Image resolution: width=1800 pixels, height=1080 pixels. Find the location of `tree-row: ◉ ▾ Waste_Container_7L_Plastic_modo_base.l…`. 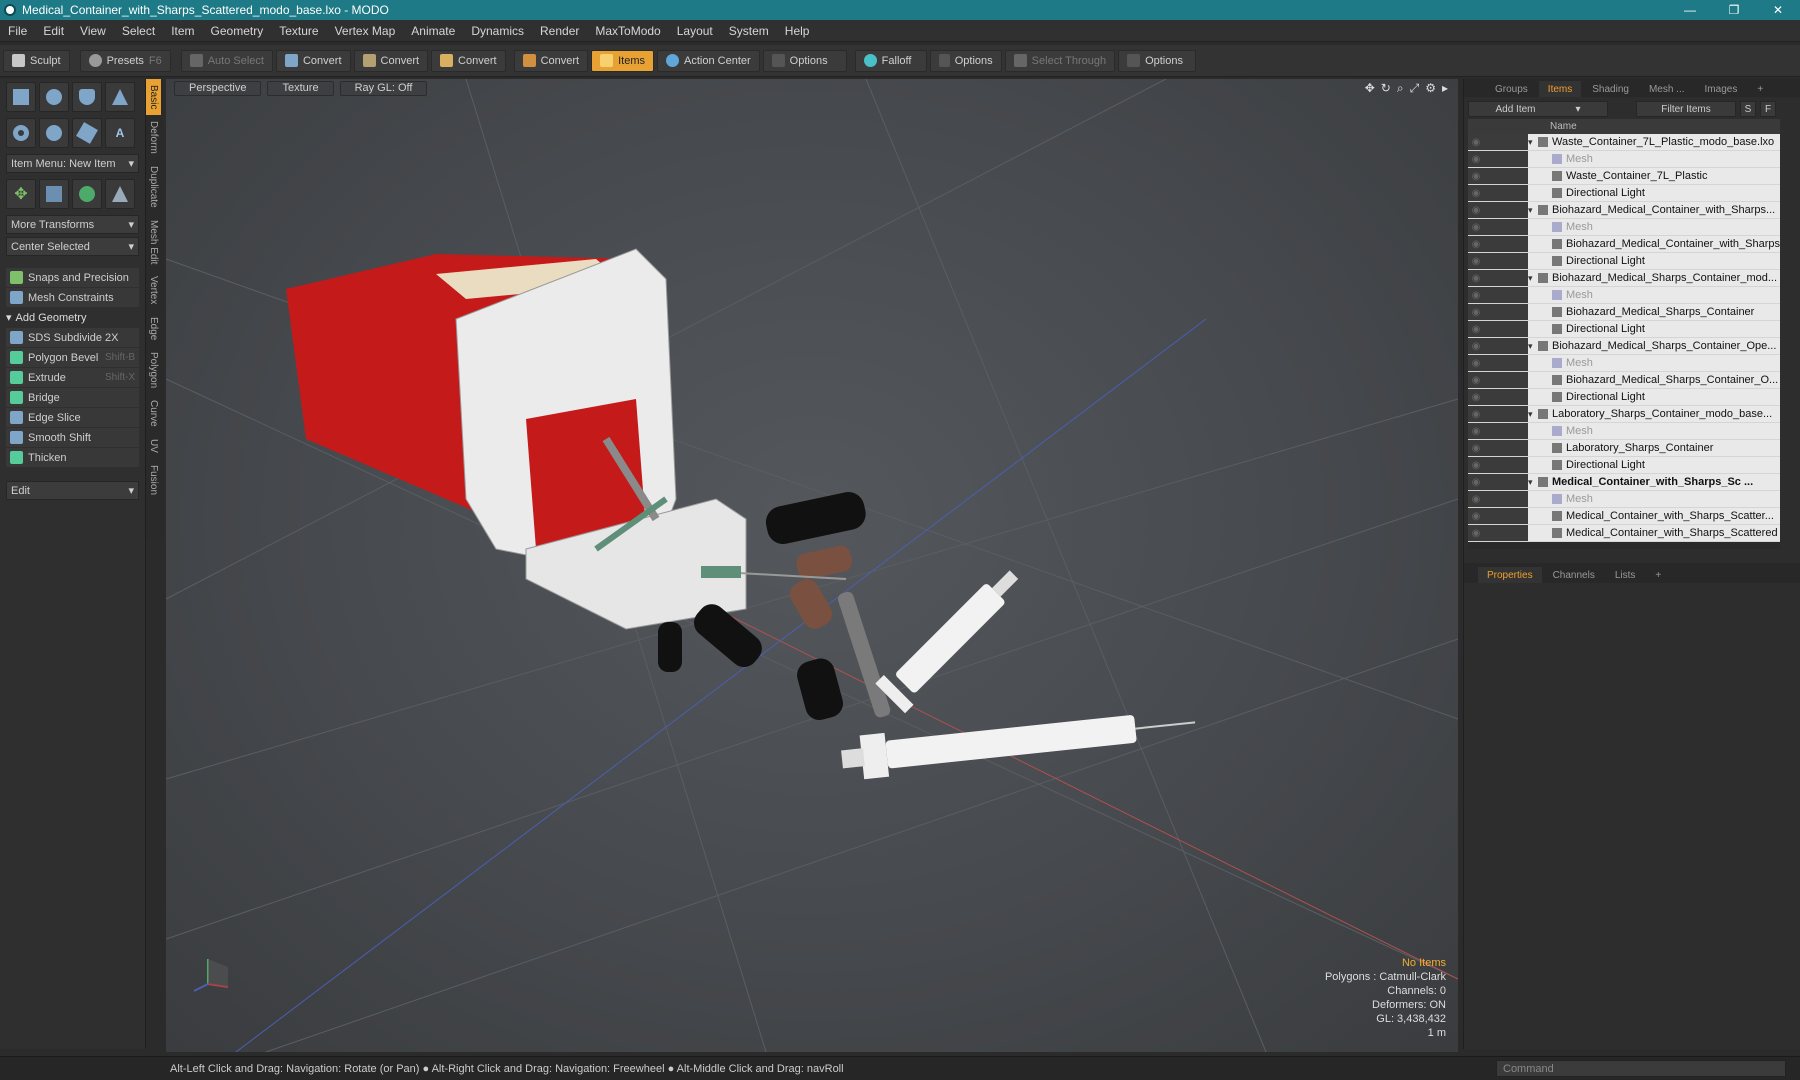

tree-row: ◉ ▾ Waste_Container_7L_Plastic_modo_base.l… is located at coordinates (1624, 142).